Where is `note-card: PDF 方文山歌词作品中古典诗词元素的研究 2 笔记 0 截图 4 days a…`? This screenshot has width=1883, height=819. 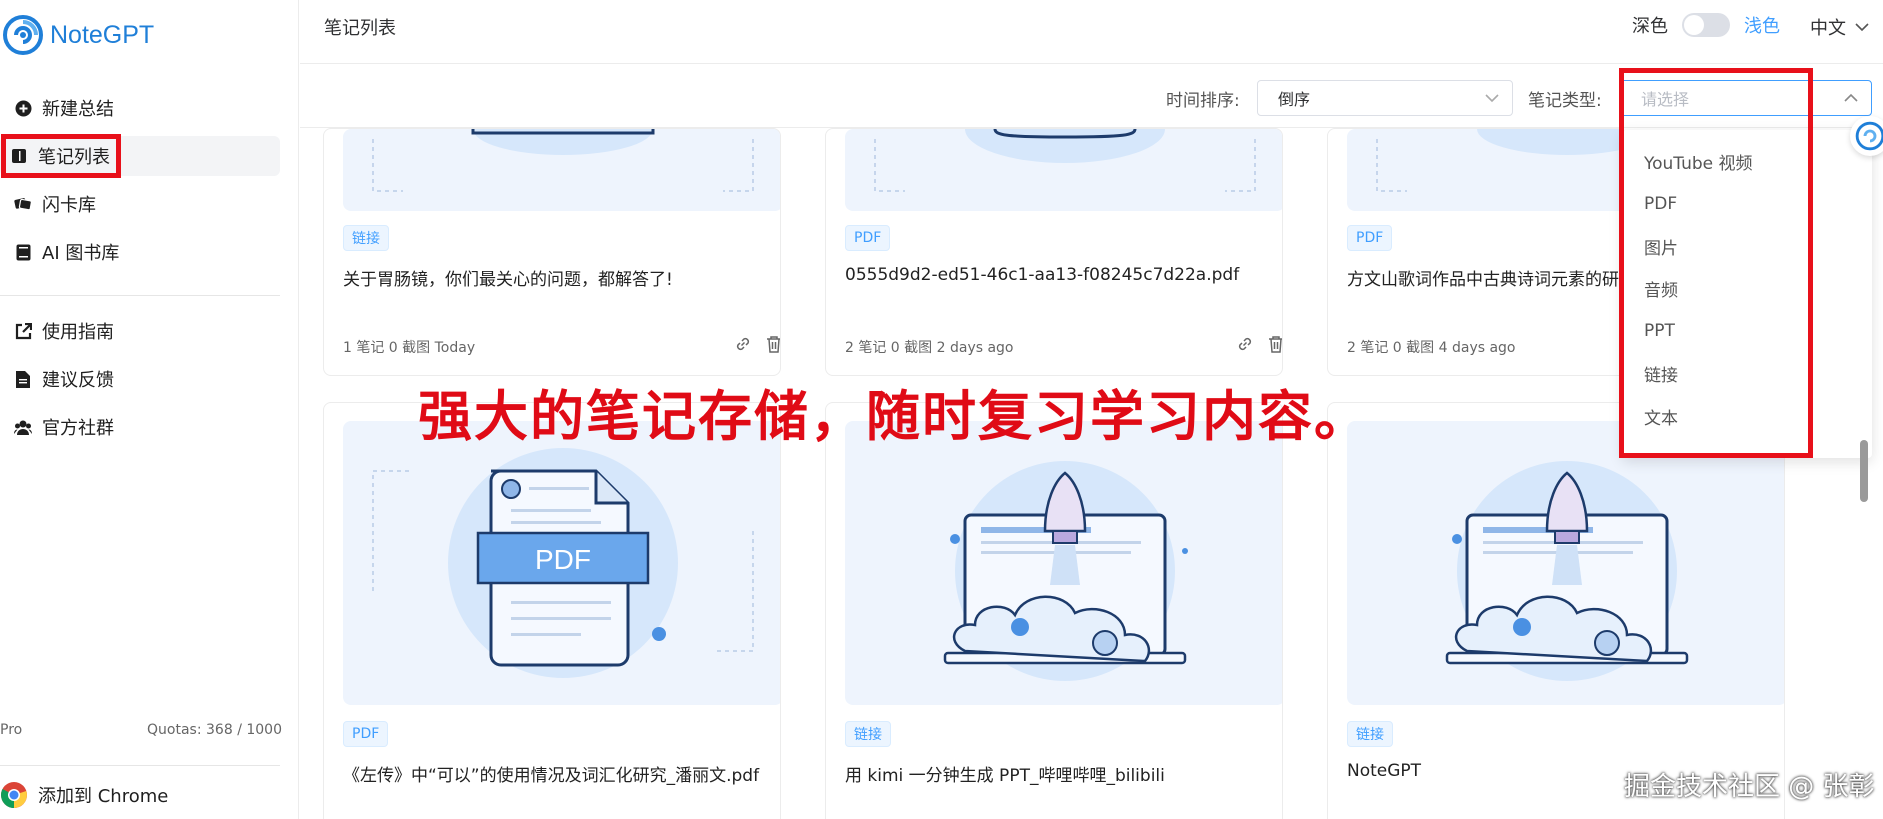 note-card: PDF 方文山歌词作品中古典诗词元素的研究 2 笔记 0 截图 4 days a… is located at coordinates (1477, 252).